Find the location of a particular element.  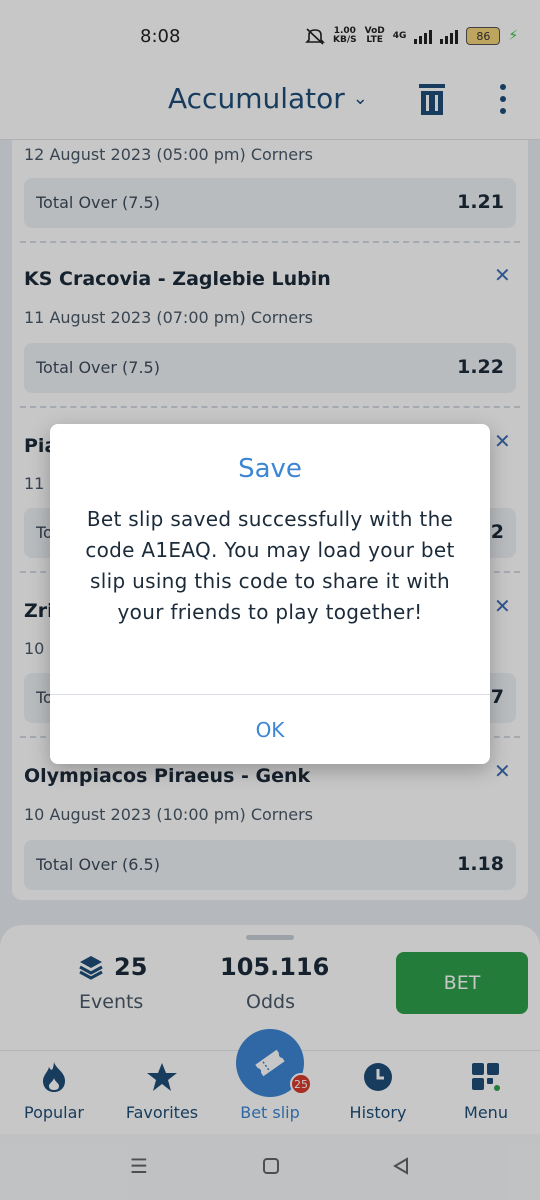

ok-button: OK is located at coordinates (270, 730).